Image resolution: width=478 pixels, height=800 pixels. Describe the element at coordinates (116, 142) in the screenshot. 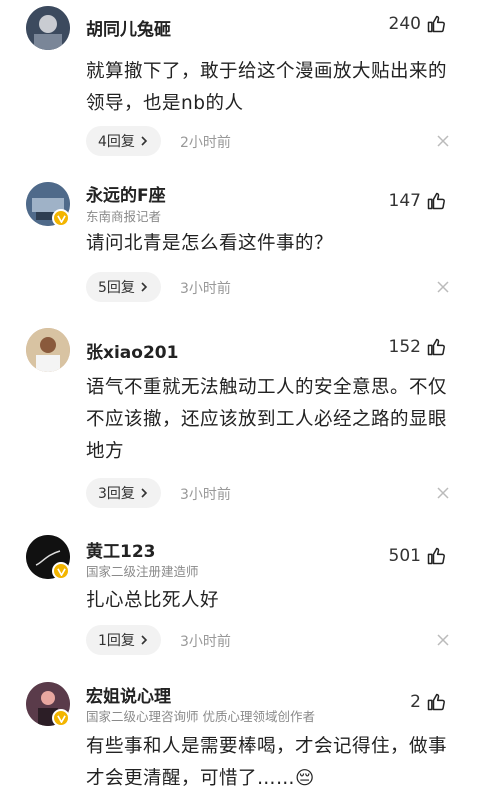

I see `reply-count: 4回复` at that location.